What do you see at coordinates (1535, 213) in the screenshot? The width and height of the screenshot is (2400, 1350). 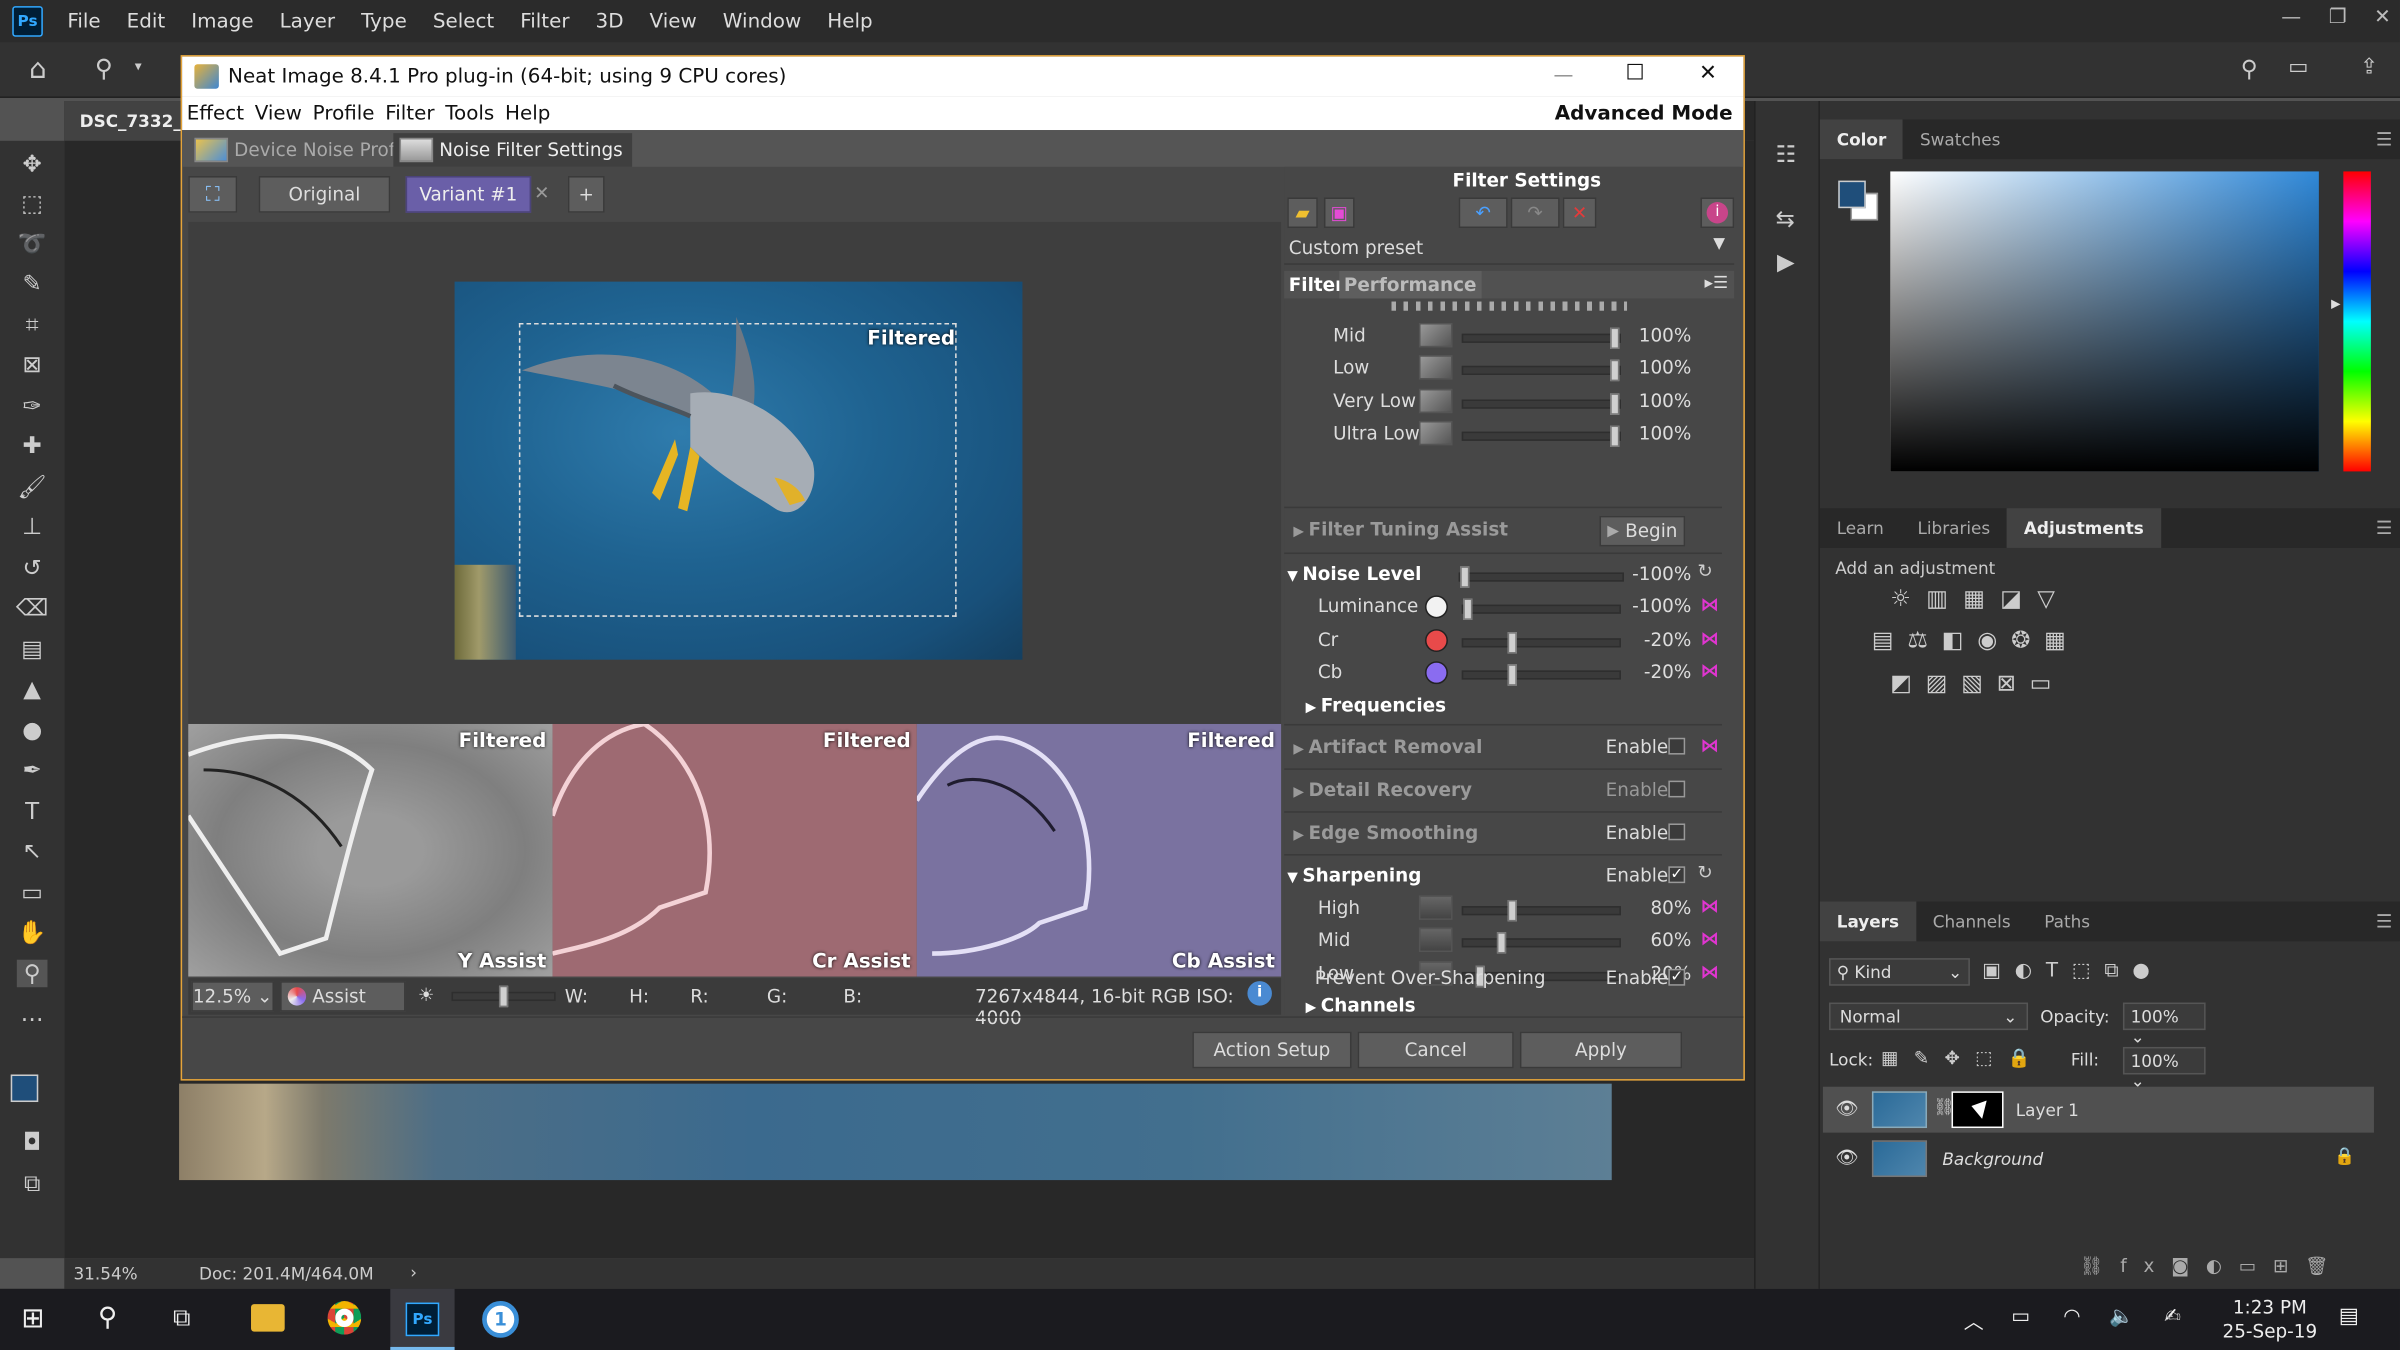 I see `redo-icon: ↷` at bounding box center [1535, 213].